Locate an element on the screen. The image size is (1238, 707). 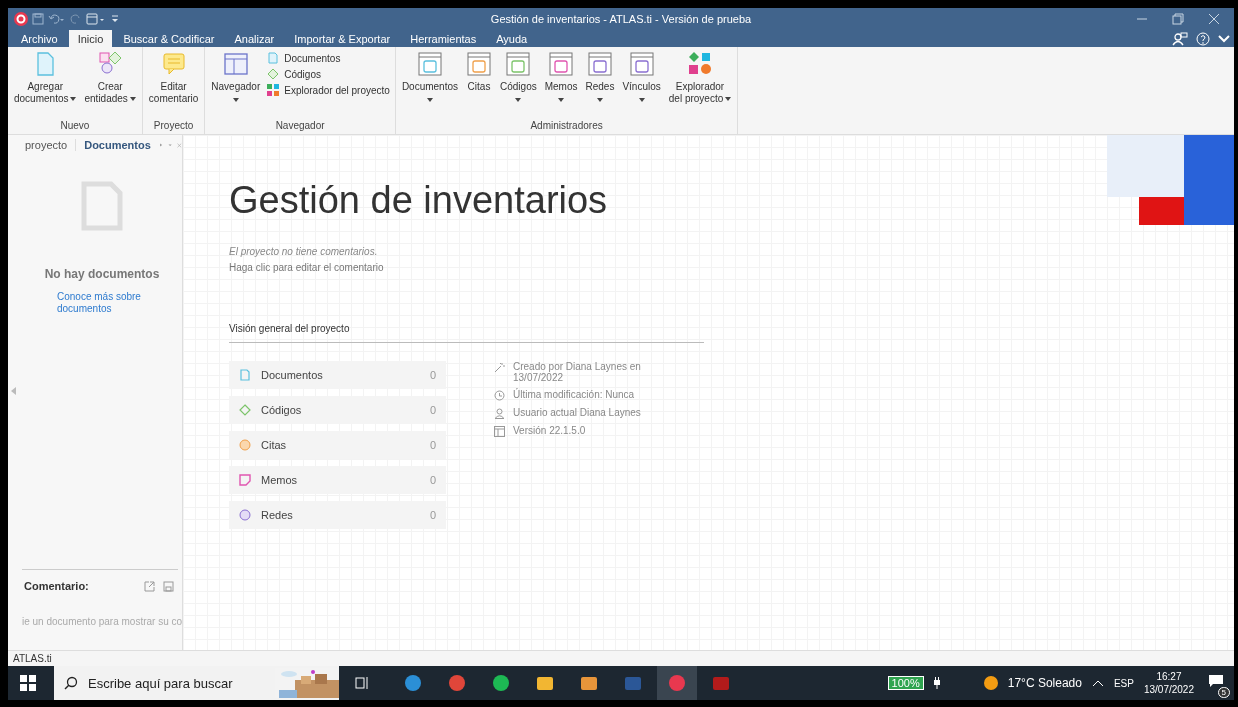
help-icon is located at coordinates (1203, 38).